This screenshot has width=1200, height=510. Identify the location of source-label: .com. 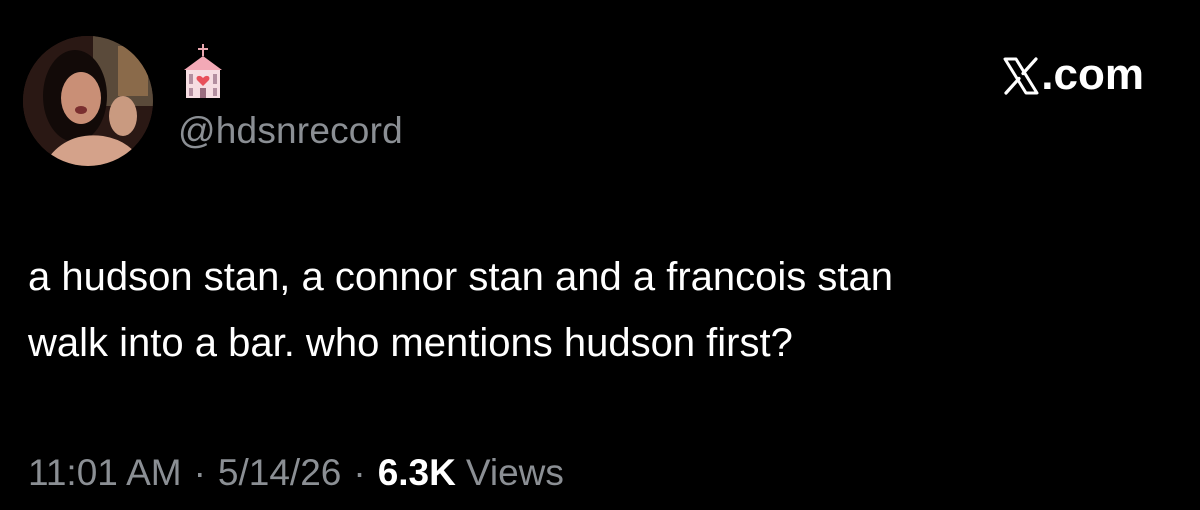
(1073, 75).